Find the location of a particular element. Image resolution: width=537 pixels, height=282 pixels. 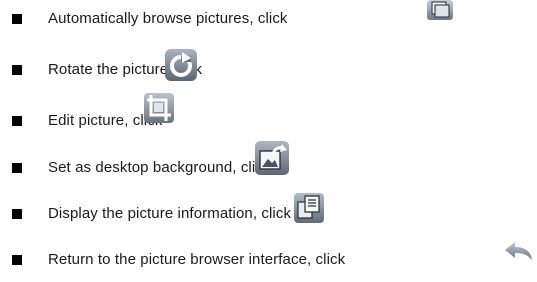

item-text: Automatically browse pictures, click is located at coordinates (168, 18).